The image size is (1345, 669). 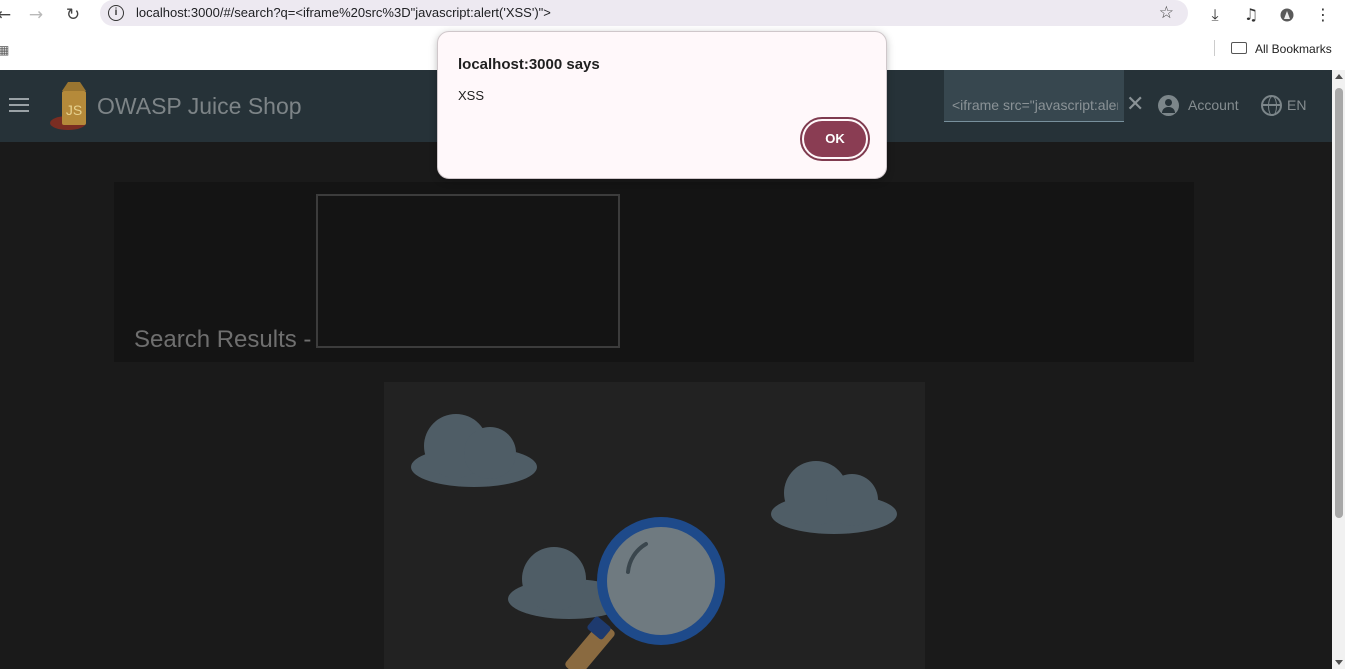 What do you see at coordinates (116, 13) in the screenshot?
I see `site-info-icon: i` at bounding box center [116, 13].